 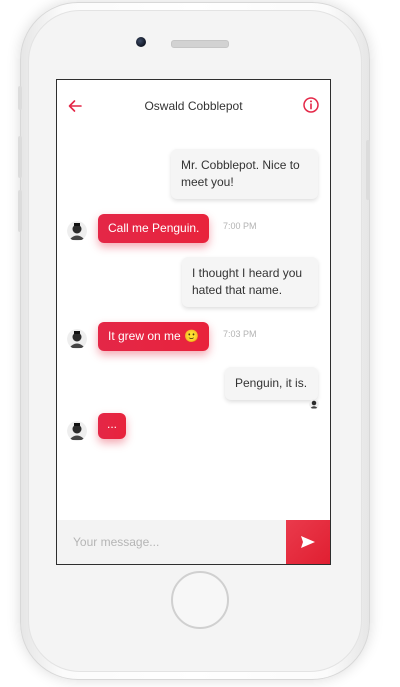 What do you see at coordinates (154, 228) in the screenshot?
I see `incoming-message: Call me Penguin.` at bounding box center [154, 228].